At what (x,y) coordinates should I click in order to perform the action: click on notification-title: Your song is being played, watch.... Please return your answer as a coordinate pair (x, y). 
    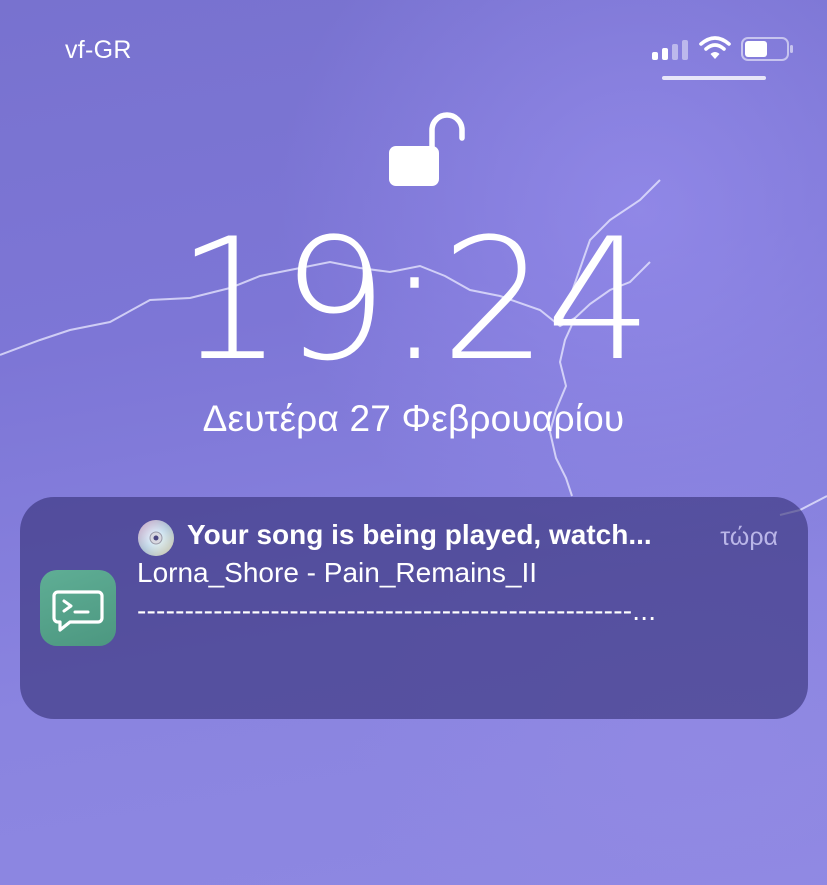
    Looking at the image, I should click on (419, 534).